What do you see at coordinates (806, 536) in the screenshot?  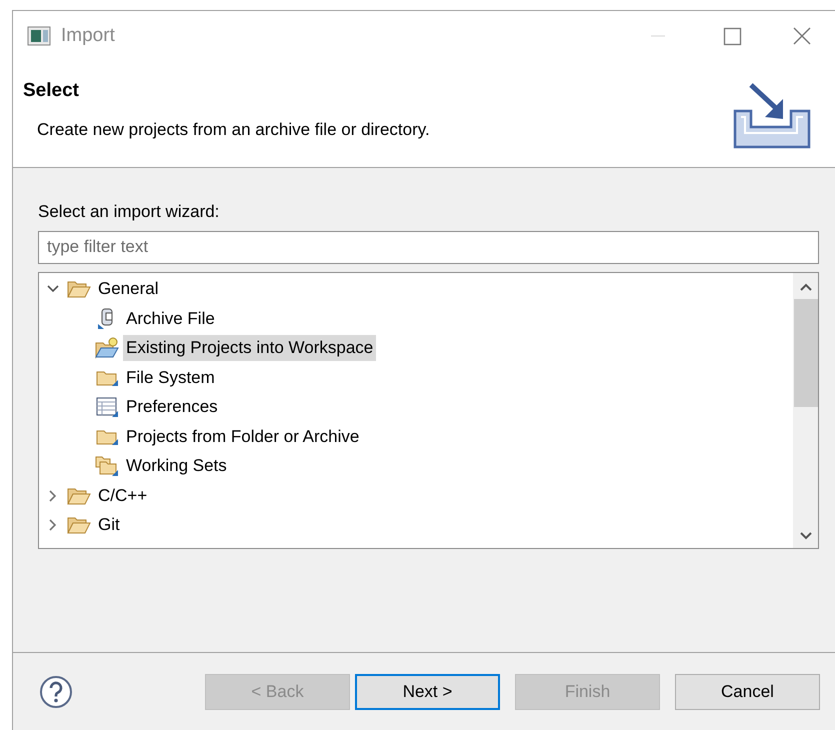 I see `scroll-down-icon` at bounding box center [806, 536].